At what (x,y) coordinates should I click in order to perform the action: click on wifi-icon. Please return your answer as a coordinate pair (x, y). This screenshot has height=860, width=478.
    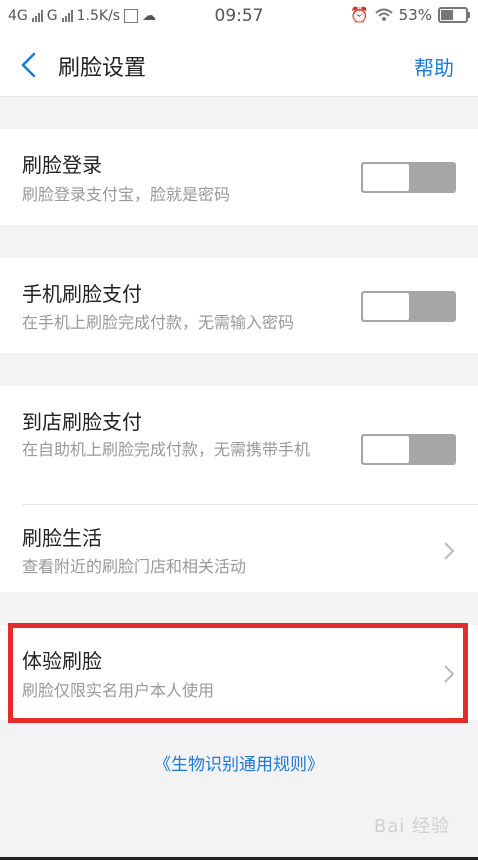
    Looking at the image, I should click on (383, 14).